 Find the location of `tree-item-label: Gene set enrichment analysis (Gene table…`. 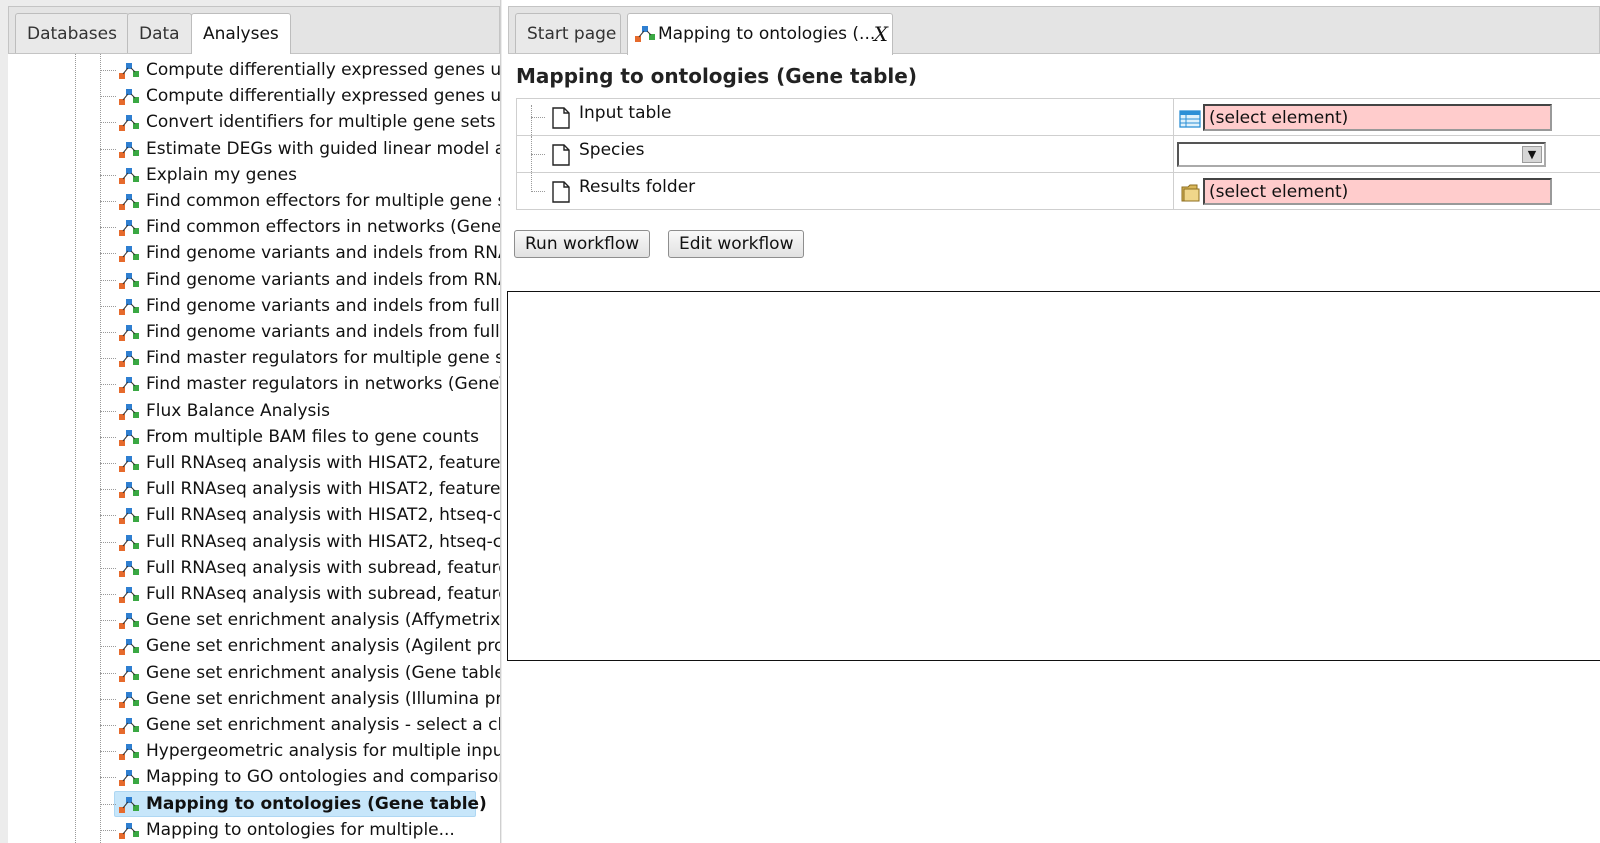

tree-item-label: Gene set enrichment analysis (Gene table… is located at coordinates (323, 672).